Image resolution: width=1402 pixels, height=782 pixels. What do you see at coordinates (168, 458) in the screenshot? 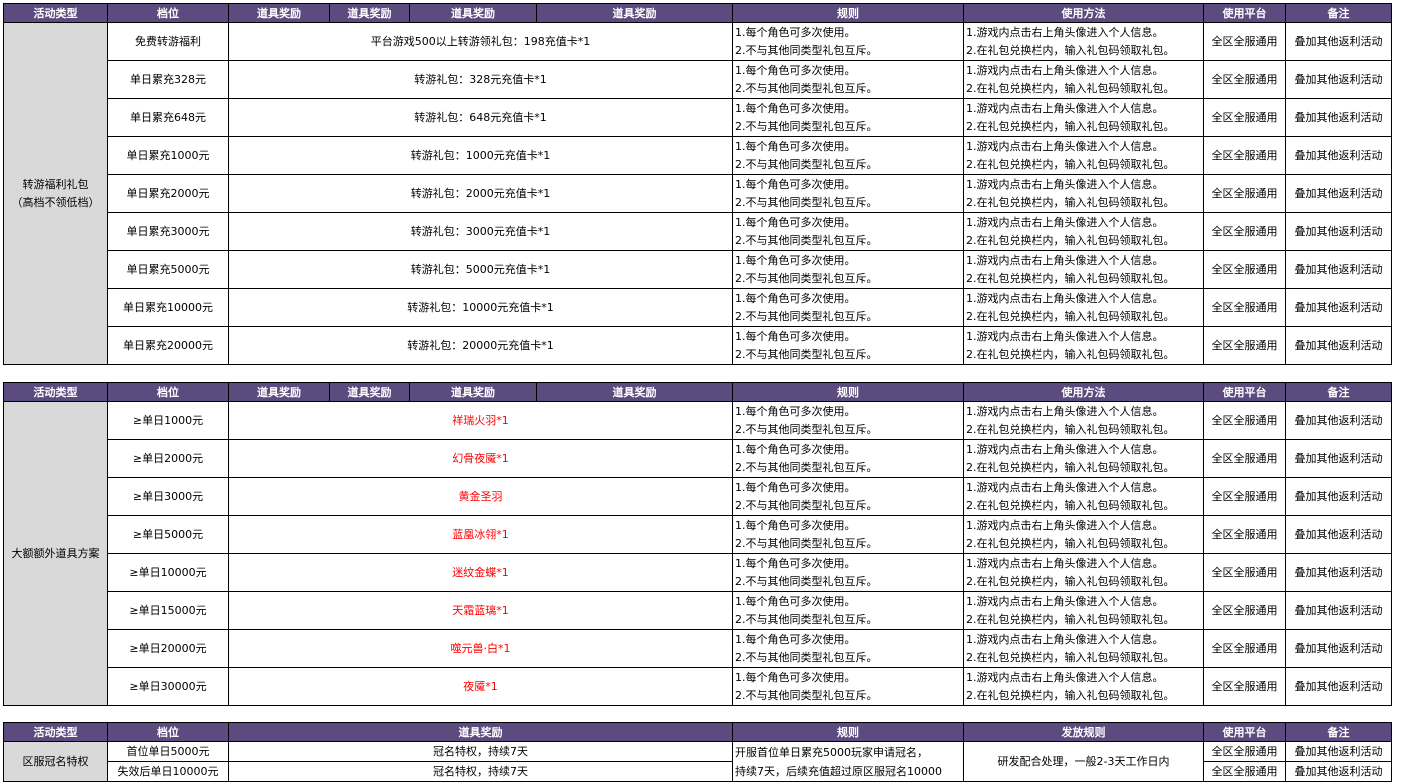
I see `tier-cell: ≥单日2000元` at bounding box center [168, 458].